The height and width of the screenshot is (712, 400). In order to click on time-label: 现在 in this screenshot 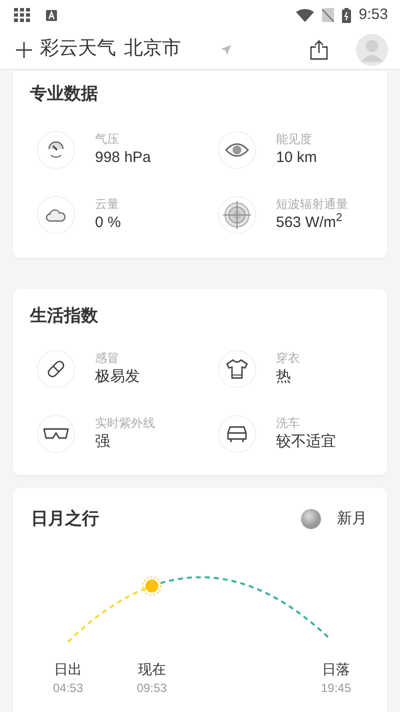, I will do `click(152, 669)`.